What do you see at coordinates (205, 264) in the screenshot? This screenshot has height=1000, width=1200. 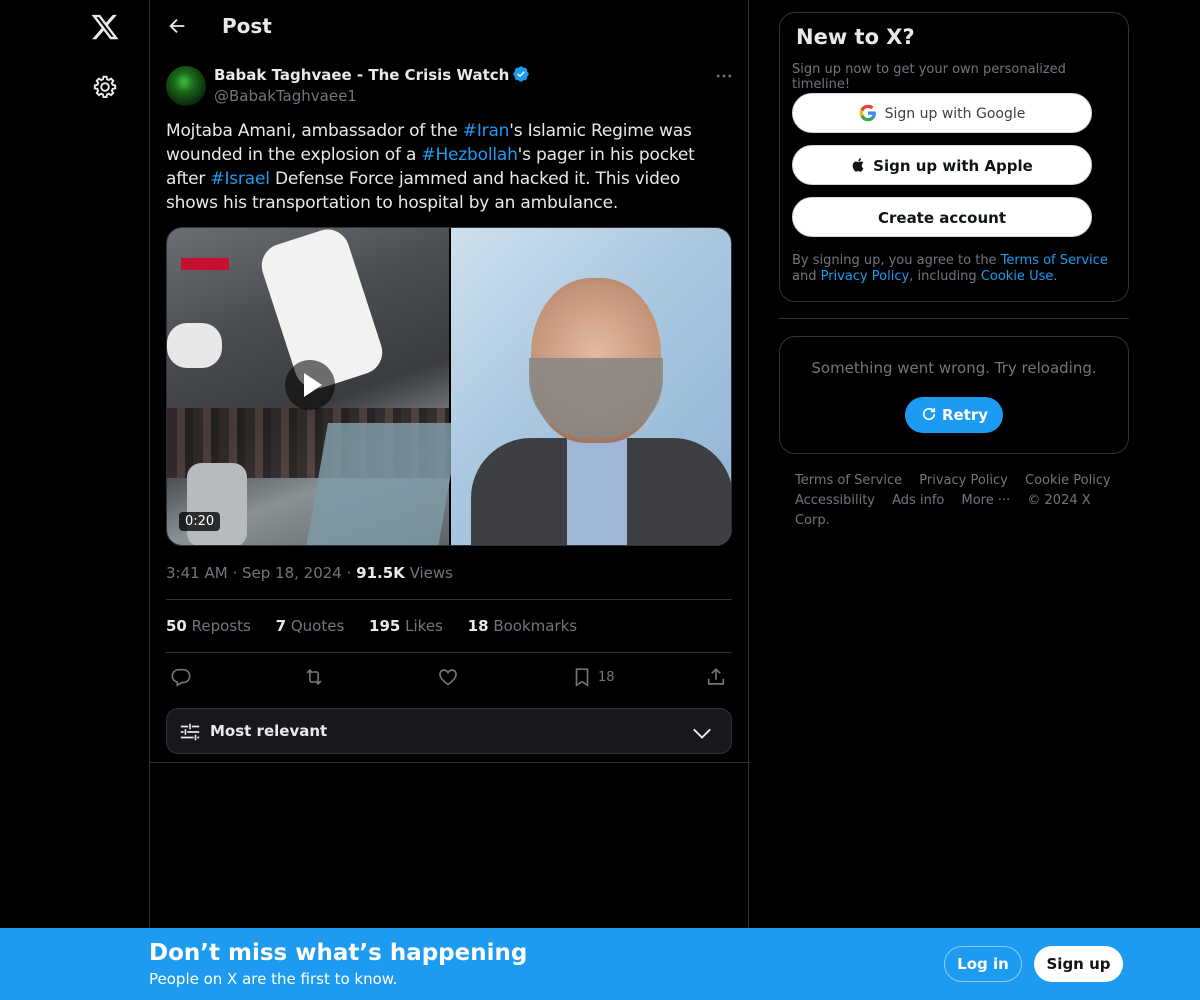 I see `video-watermark` at bounding box center [205, 264].